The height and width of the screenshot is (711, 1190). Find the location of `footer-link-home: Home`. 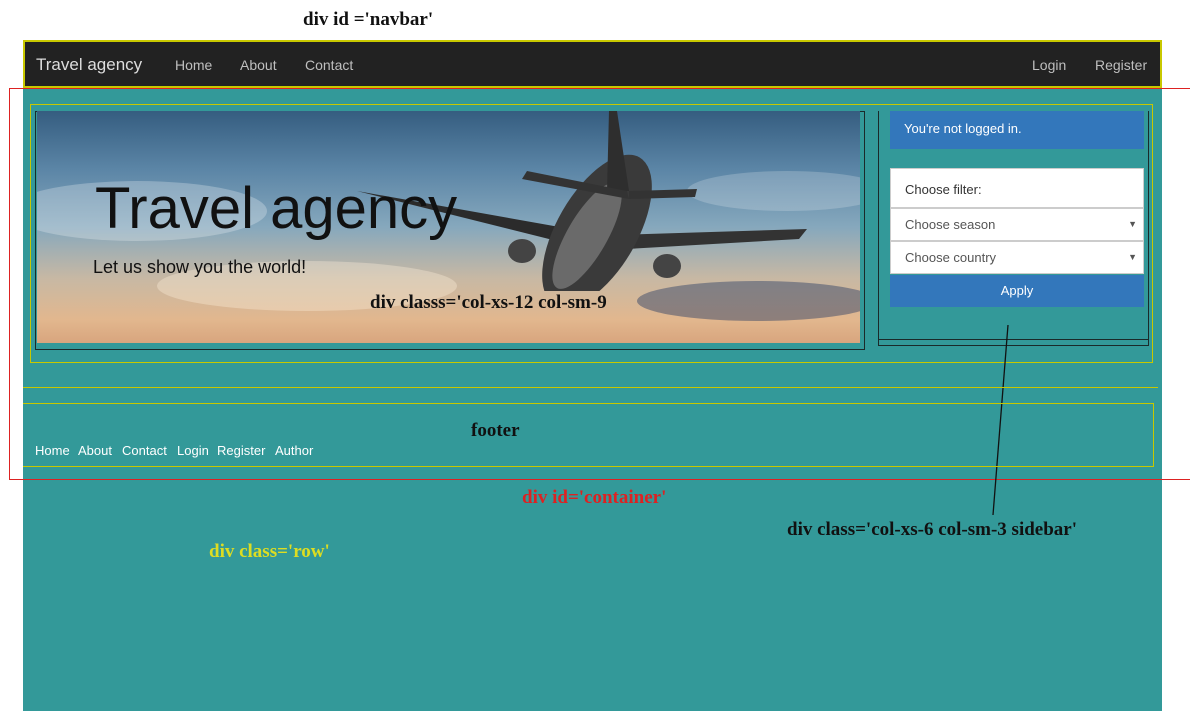

footer-link-home: Home is located at coordinates (52, 450).